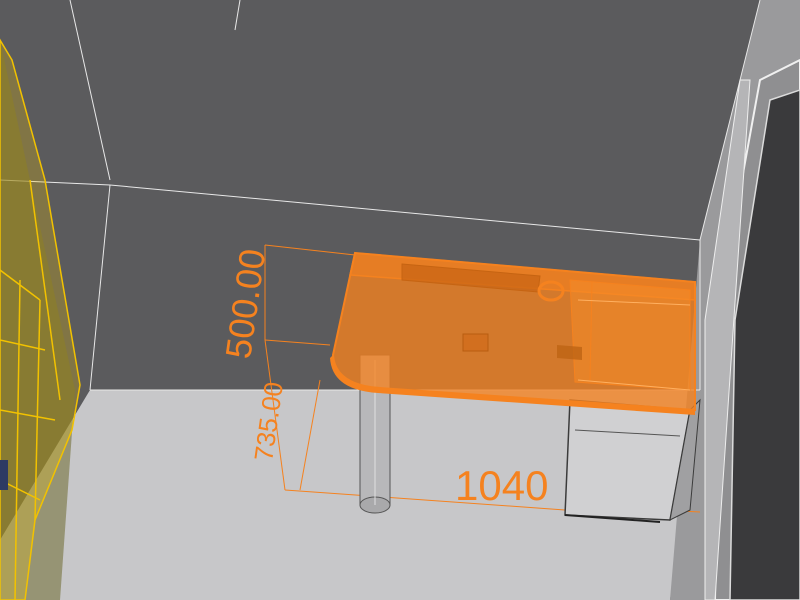 This screenshot has width=800, height=600. I want to click on width-dimension-label: 1040, so click(501, 485).